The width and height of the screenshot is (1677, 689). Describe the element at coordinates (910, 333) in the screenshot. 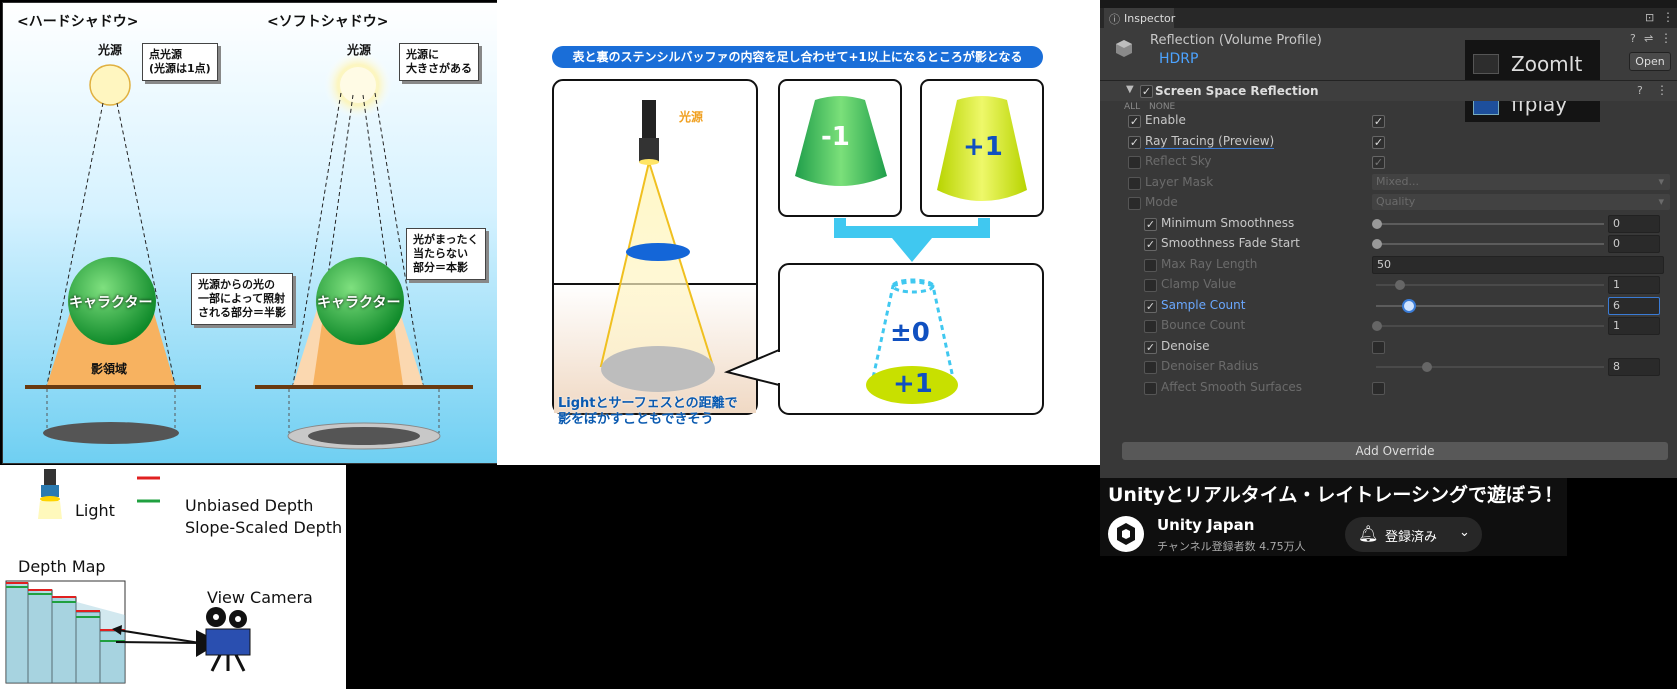

I see `zero-label: ±0` at that location.